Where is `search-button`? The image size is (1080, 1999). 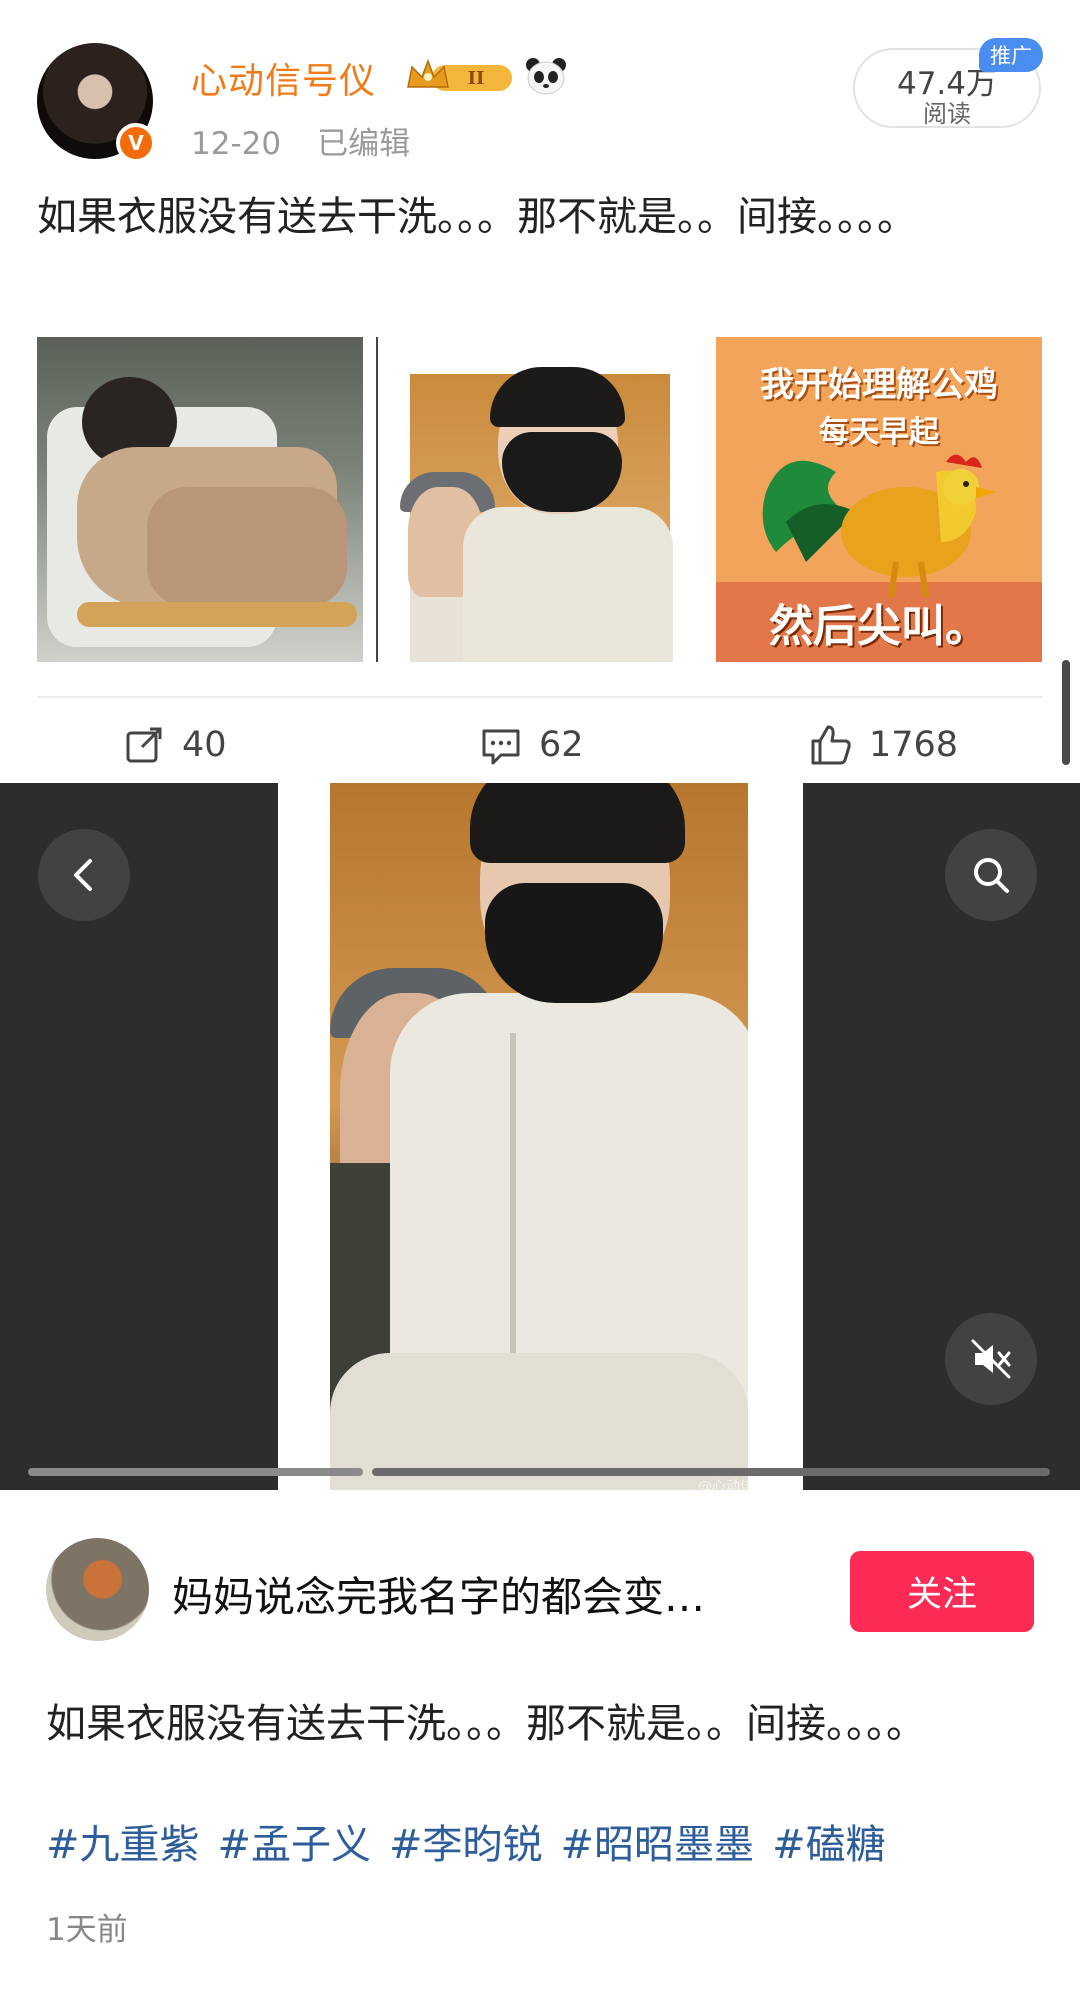 search-button is located at coordinates (991, 875).